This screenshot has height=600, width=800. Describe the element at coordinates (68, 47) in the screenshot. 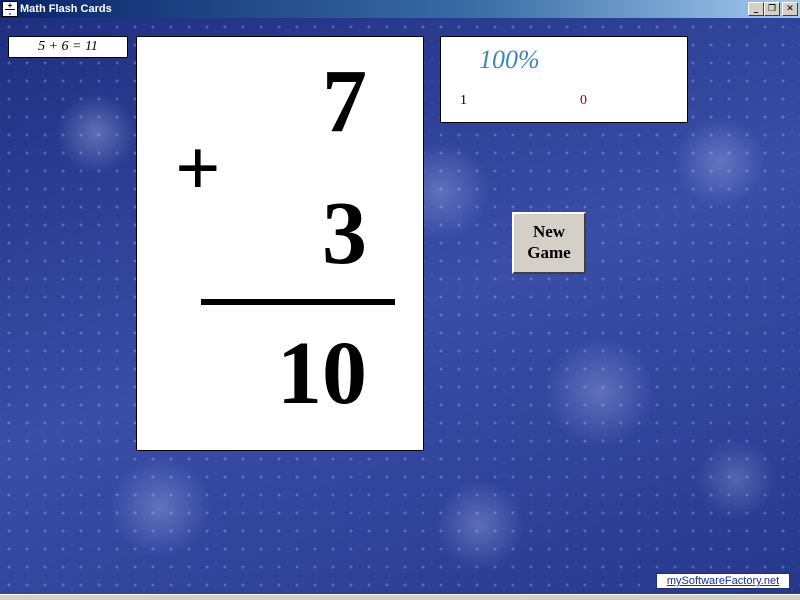

I see `last-problem-display: 5 + 6 = 11` at that location.